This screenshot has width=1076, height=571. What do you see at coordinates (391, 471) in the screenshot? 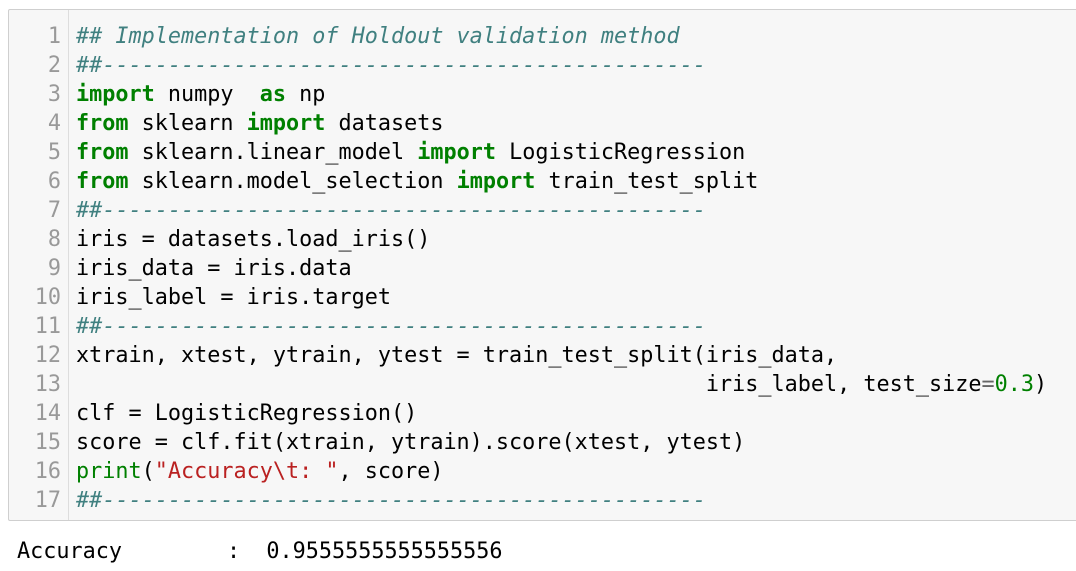
I see `code-token: , score)` at bounding box center [391, 471].